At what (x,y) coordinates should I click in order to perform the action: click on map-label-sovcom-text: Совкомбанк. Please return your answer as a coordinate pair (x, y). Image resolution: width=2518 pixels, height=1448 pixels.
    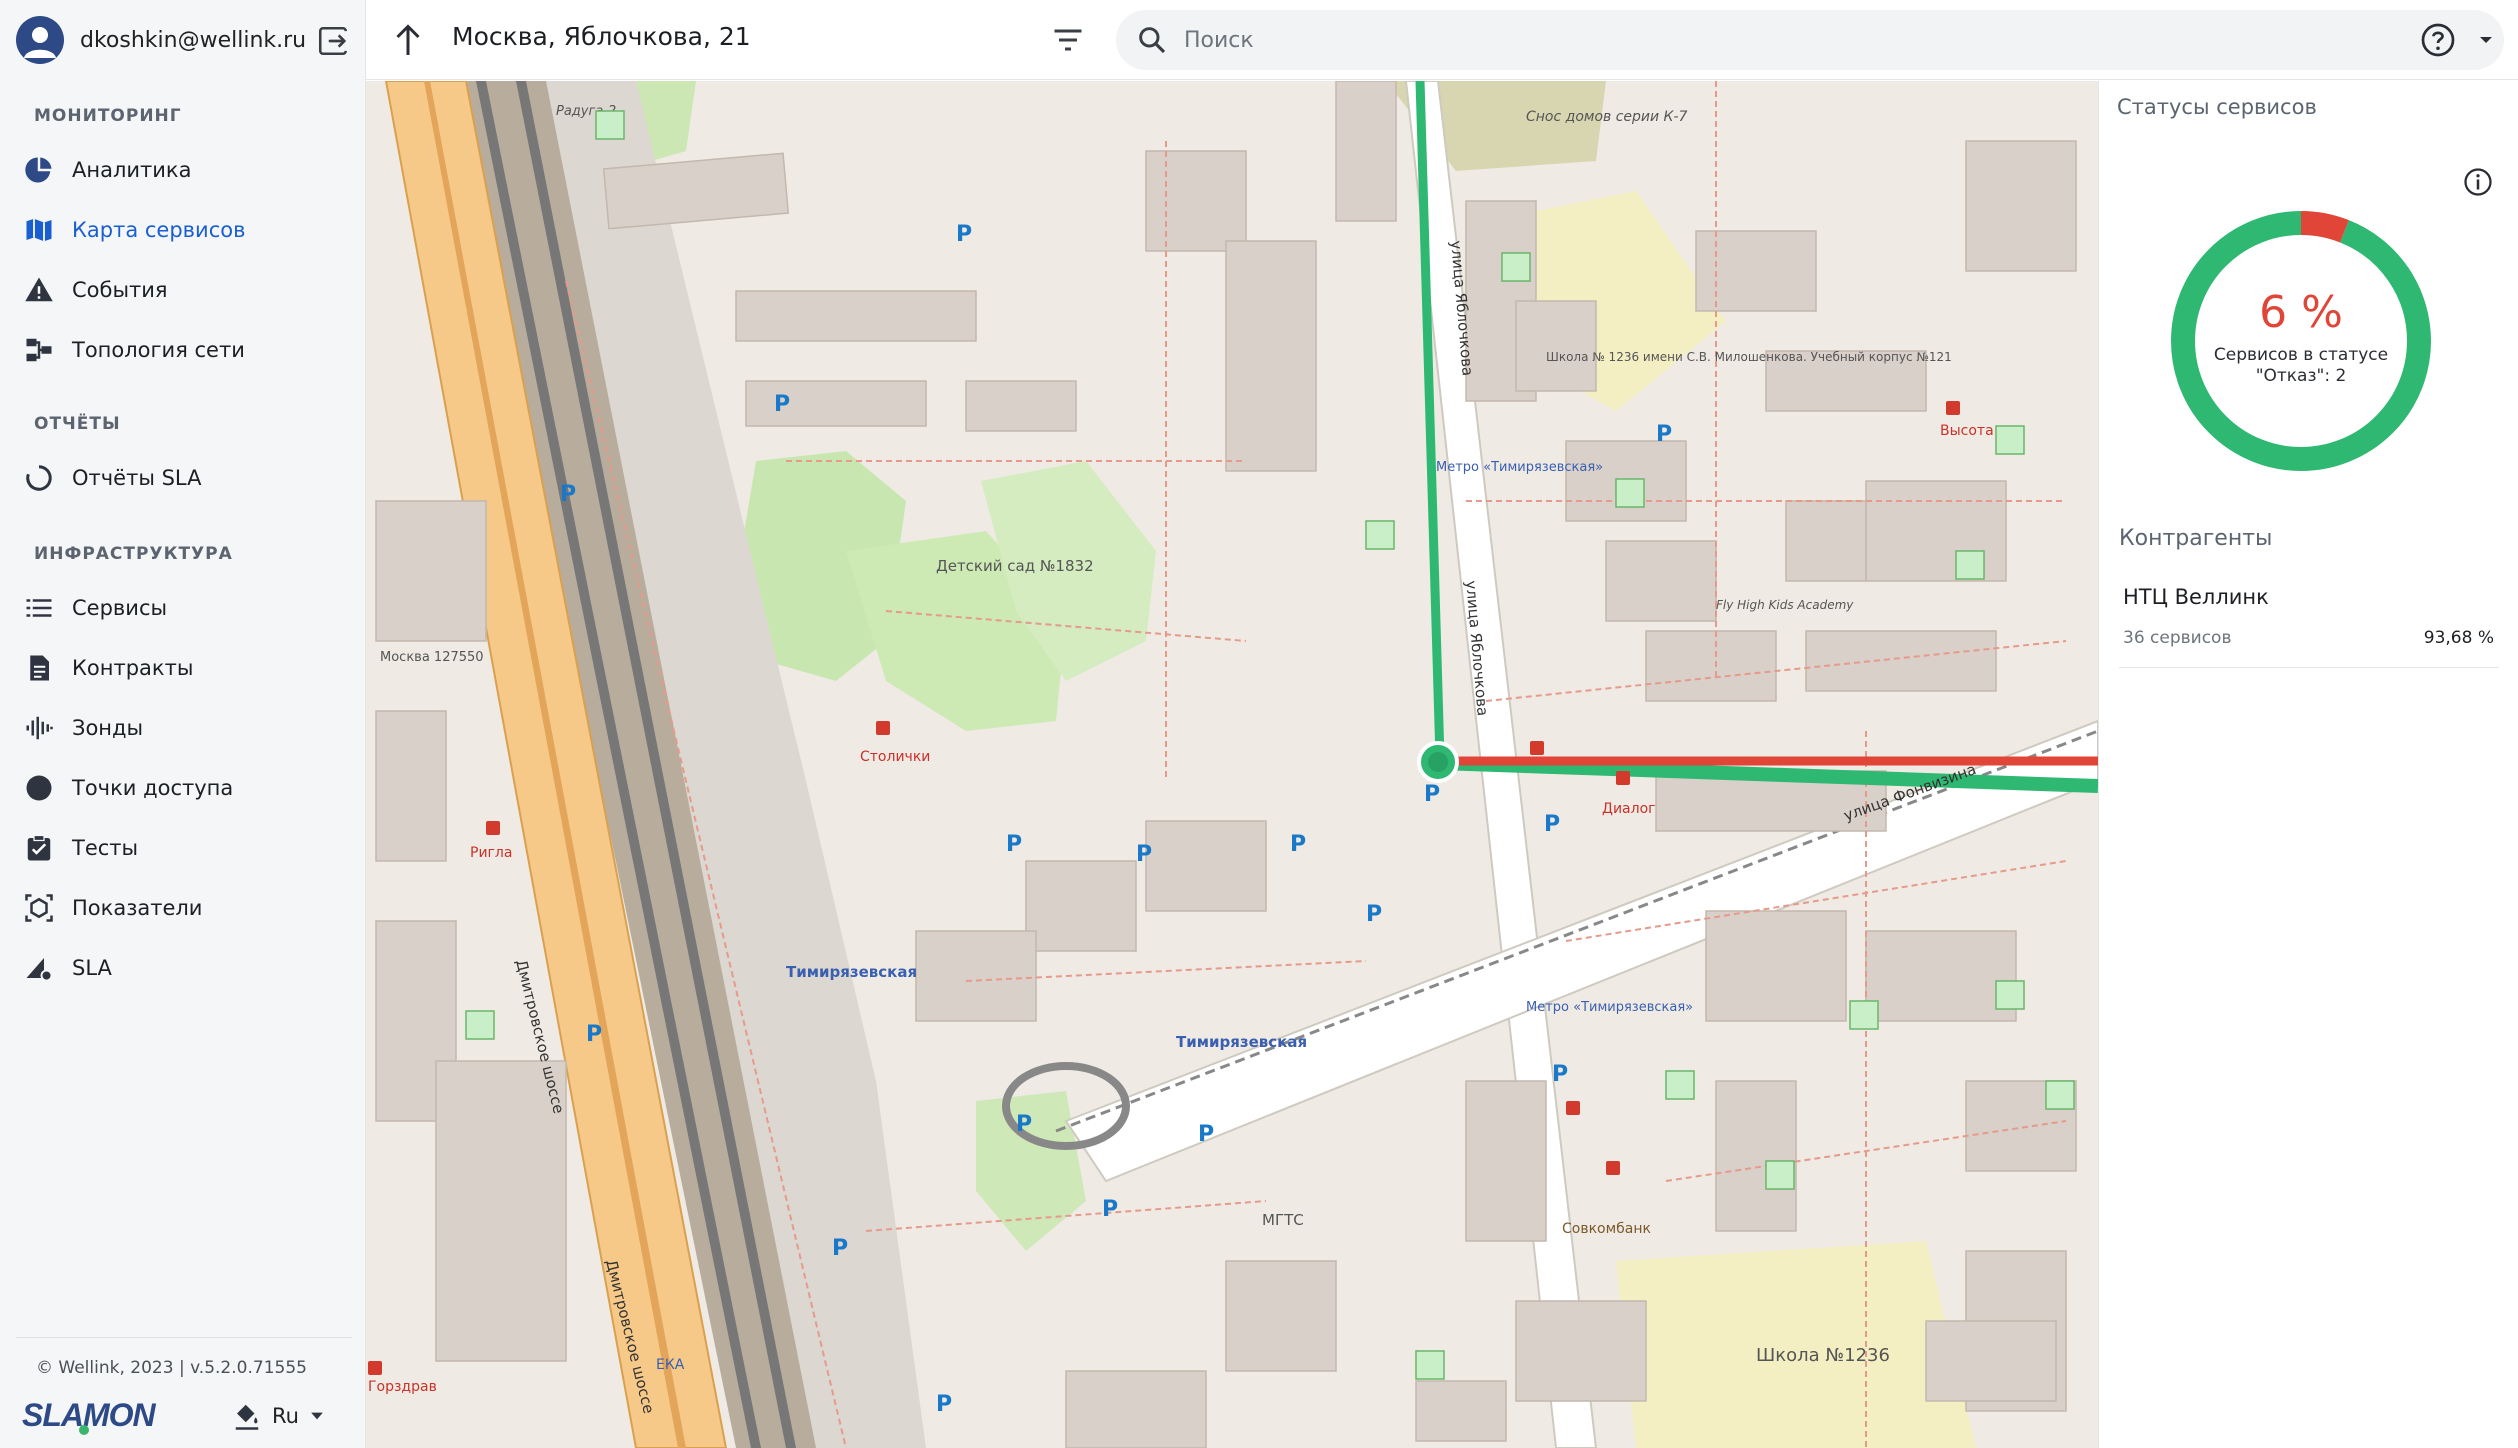
    Looking at the image, I should click on (1606, 1229).